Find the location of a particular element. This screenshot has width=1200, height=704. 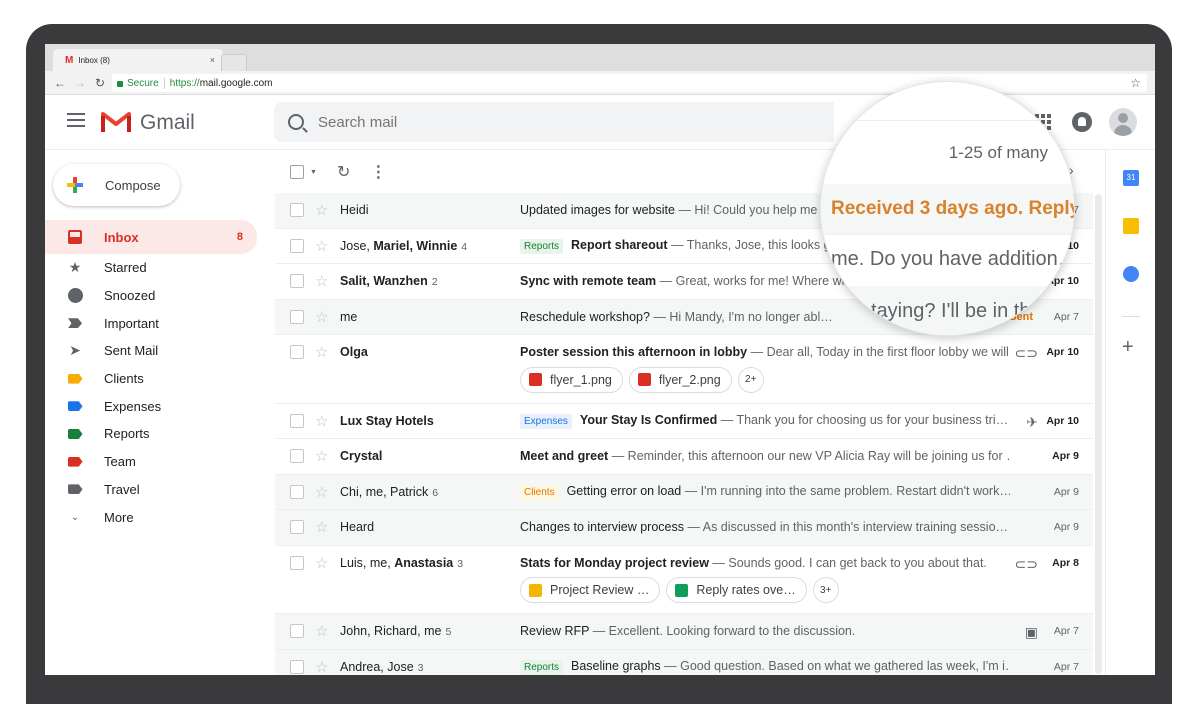

compose-button: Compose is located at coordinates (116, 185).